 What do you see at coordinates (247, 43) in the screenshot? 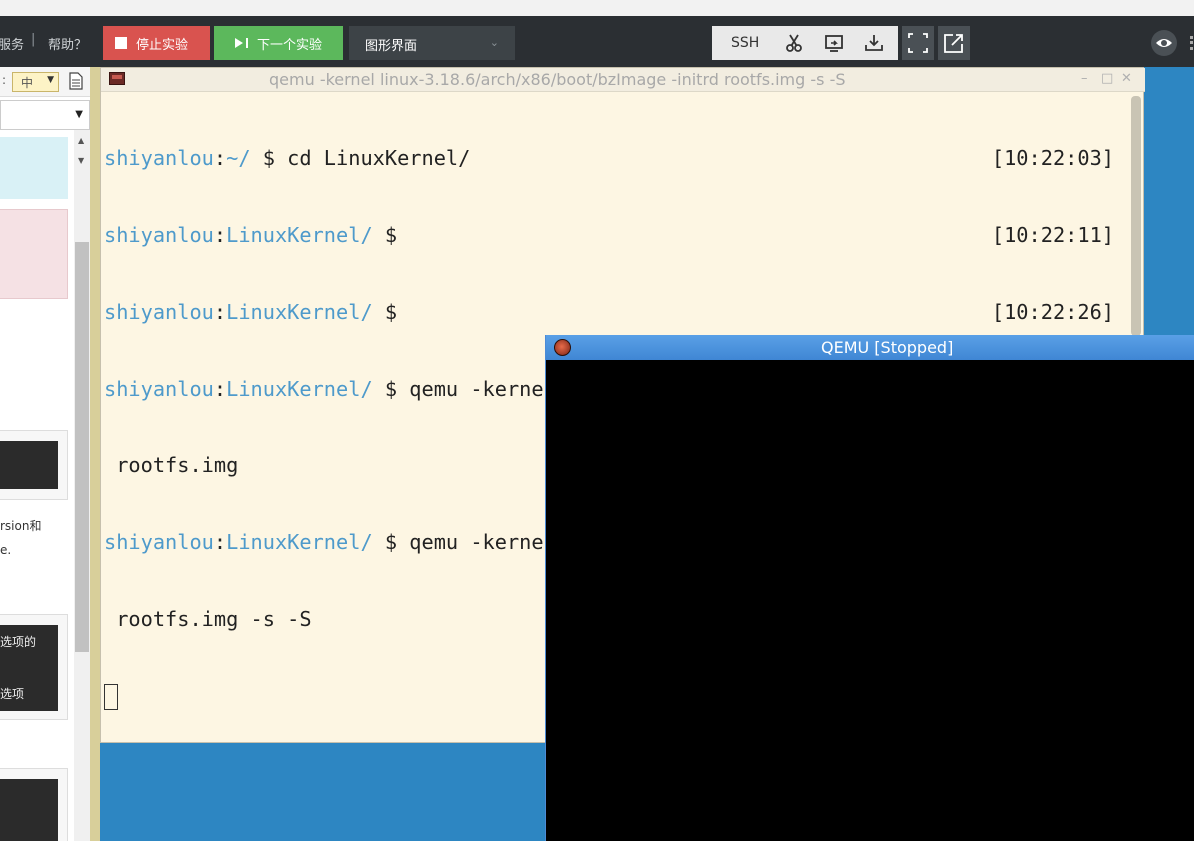
I see `skip-bar-icon` at bounding box center [247, 43].